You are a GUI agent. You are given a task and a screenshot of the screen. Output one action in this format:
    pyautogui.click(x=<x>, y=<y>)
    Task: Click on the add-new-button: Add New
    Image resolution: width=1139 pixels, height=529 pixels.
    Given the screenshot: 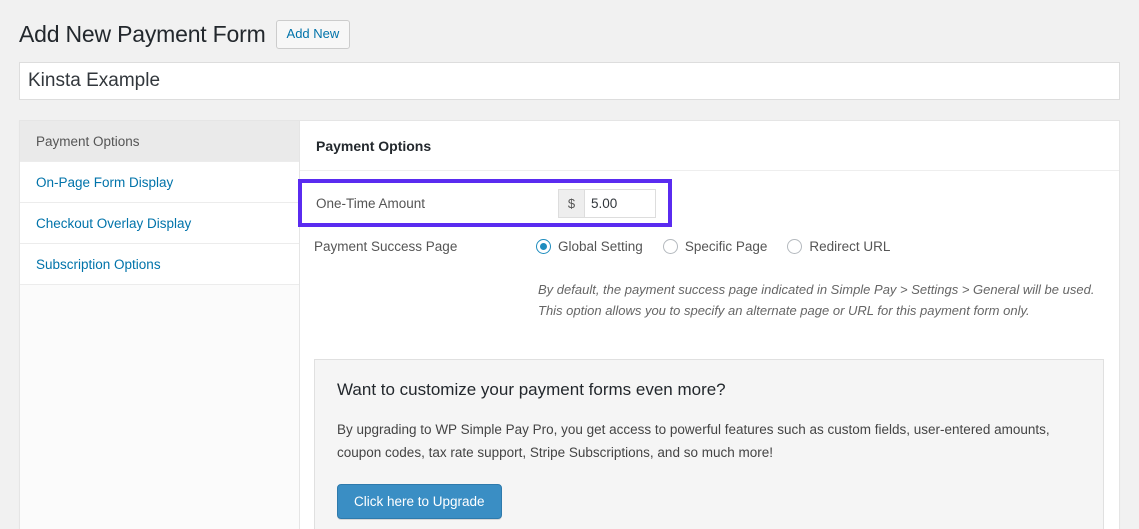 What is the action you would take?
    pyautogui.click(x=313, y=34)
    